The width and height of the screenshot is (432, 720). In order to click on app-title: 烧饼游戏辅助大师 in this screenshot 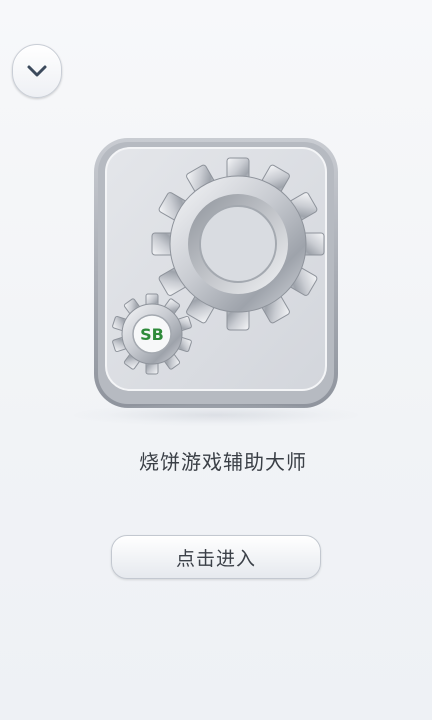, I will do `click(223, 462)`.